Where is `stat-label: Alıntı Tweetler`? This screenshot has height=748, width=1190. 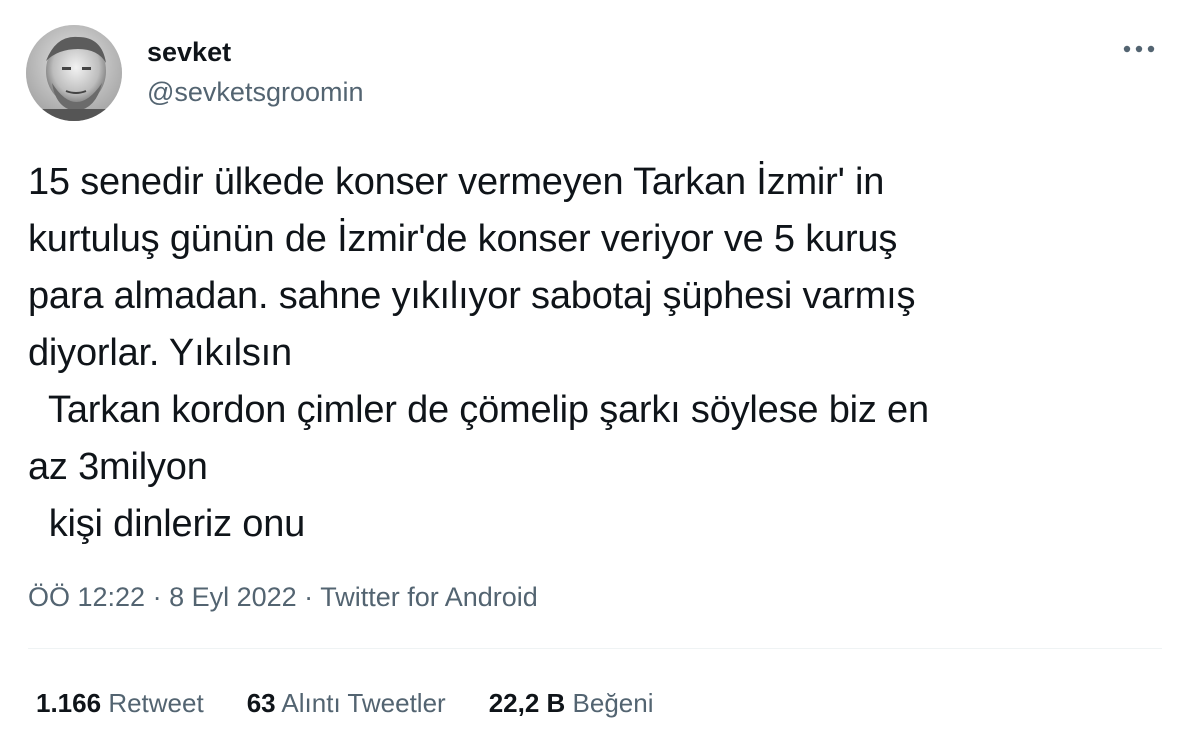
stat-label: Alıntı Tweetler is located at coordinates (363, 703).